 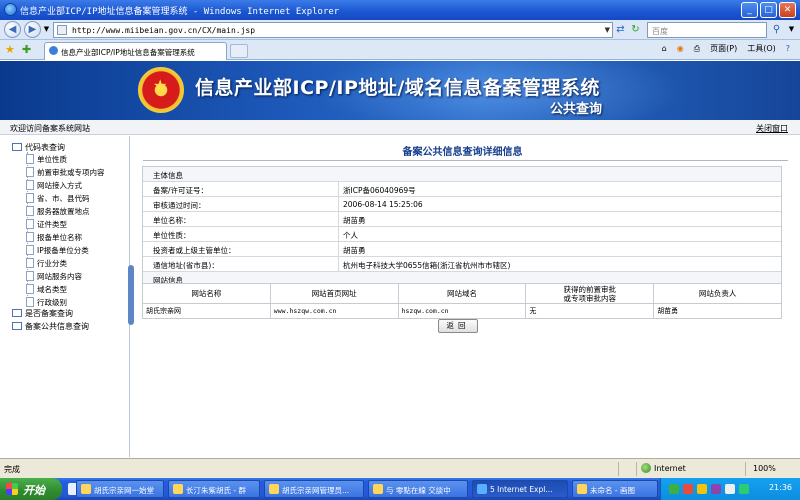 I want to click on sidebar-item-label: 行政级别, so click(x=52, y=302).